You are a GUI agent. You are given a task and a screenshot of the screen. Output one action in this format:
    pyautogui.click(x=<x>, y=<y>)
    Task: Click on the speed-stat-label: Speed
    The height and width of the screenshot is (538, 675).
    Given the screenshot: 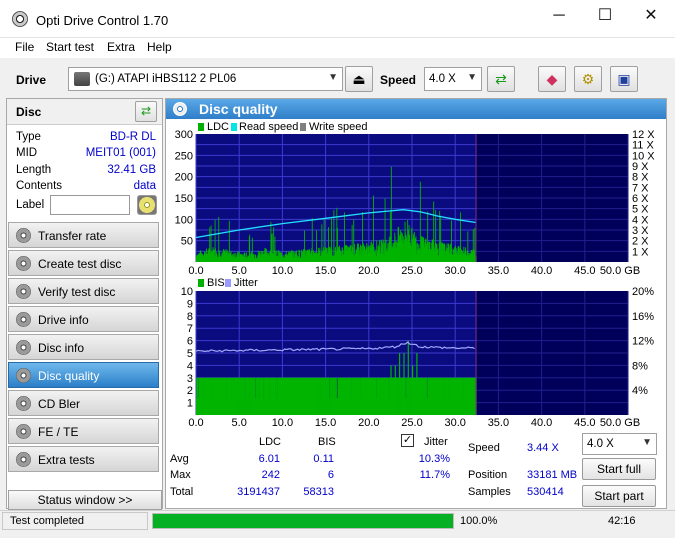 What is the action you would take?
    pyautogui.click(x=484, y=448)
    